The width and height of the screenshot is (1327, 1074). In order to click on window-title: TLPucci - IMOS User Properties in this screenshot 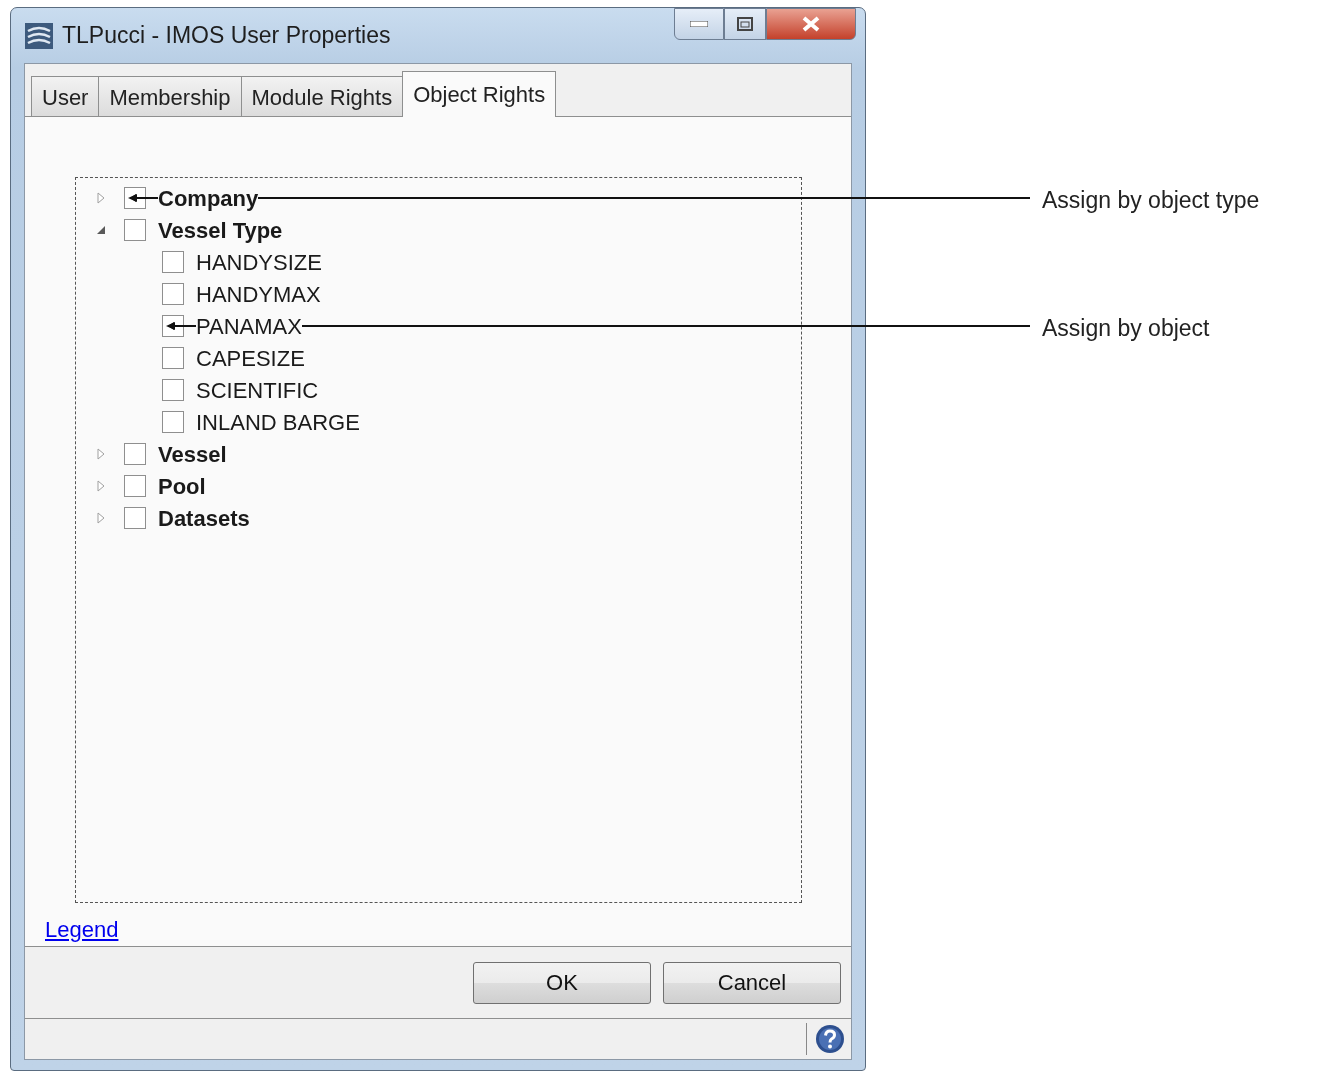, I will do `click(226, 36)`.